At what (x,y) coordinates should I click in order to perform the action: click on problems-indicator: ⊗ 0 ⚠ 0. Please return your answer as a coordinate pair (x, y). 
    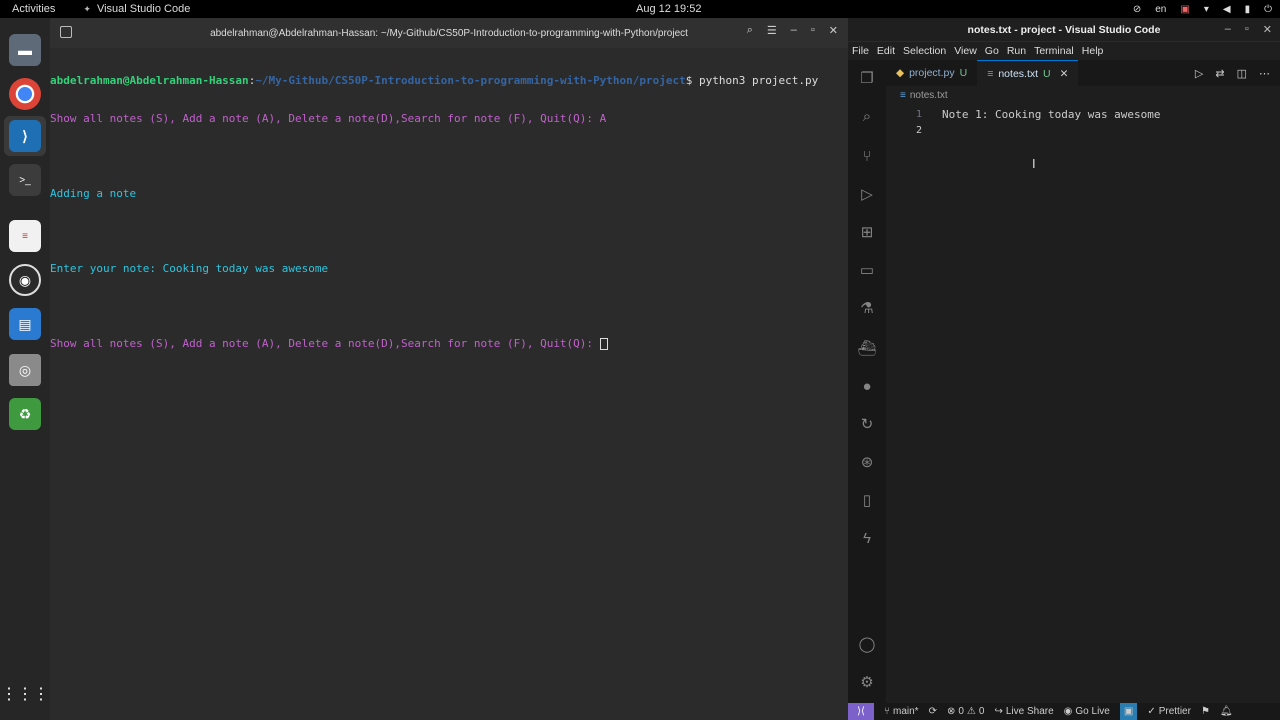
    Looking at the image, I should click on (965, 711).